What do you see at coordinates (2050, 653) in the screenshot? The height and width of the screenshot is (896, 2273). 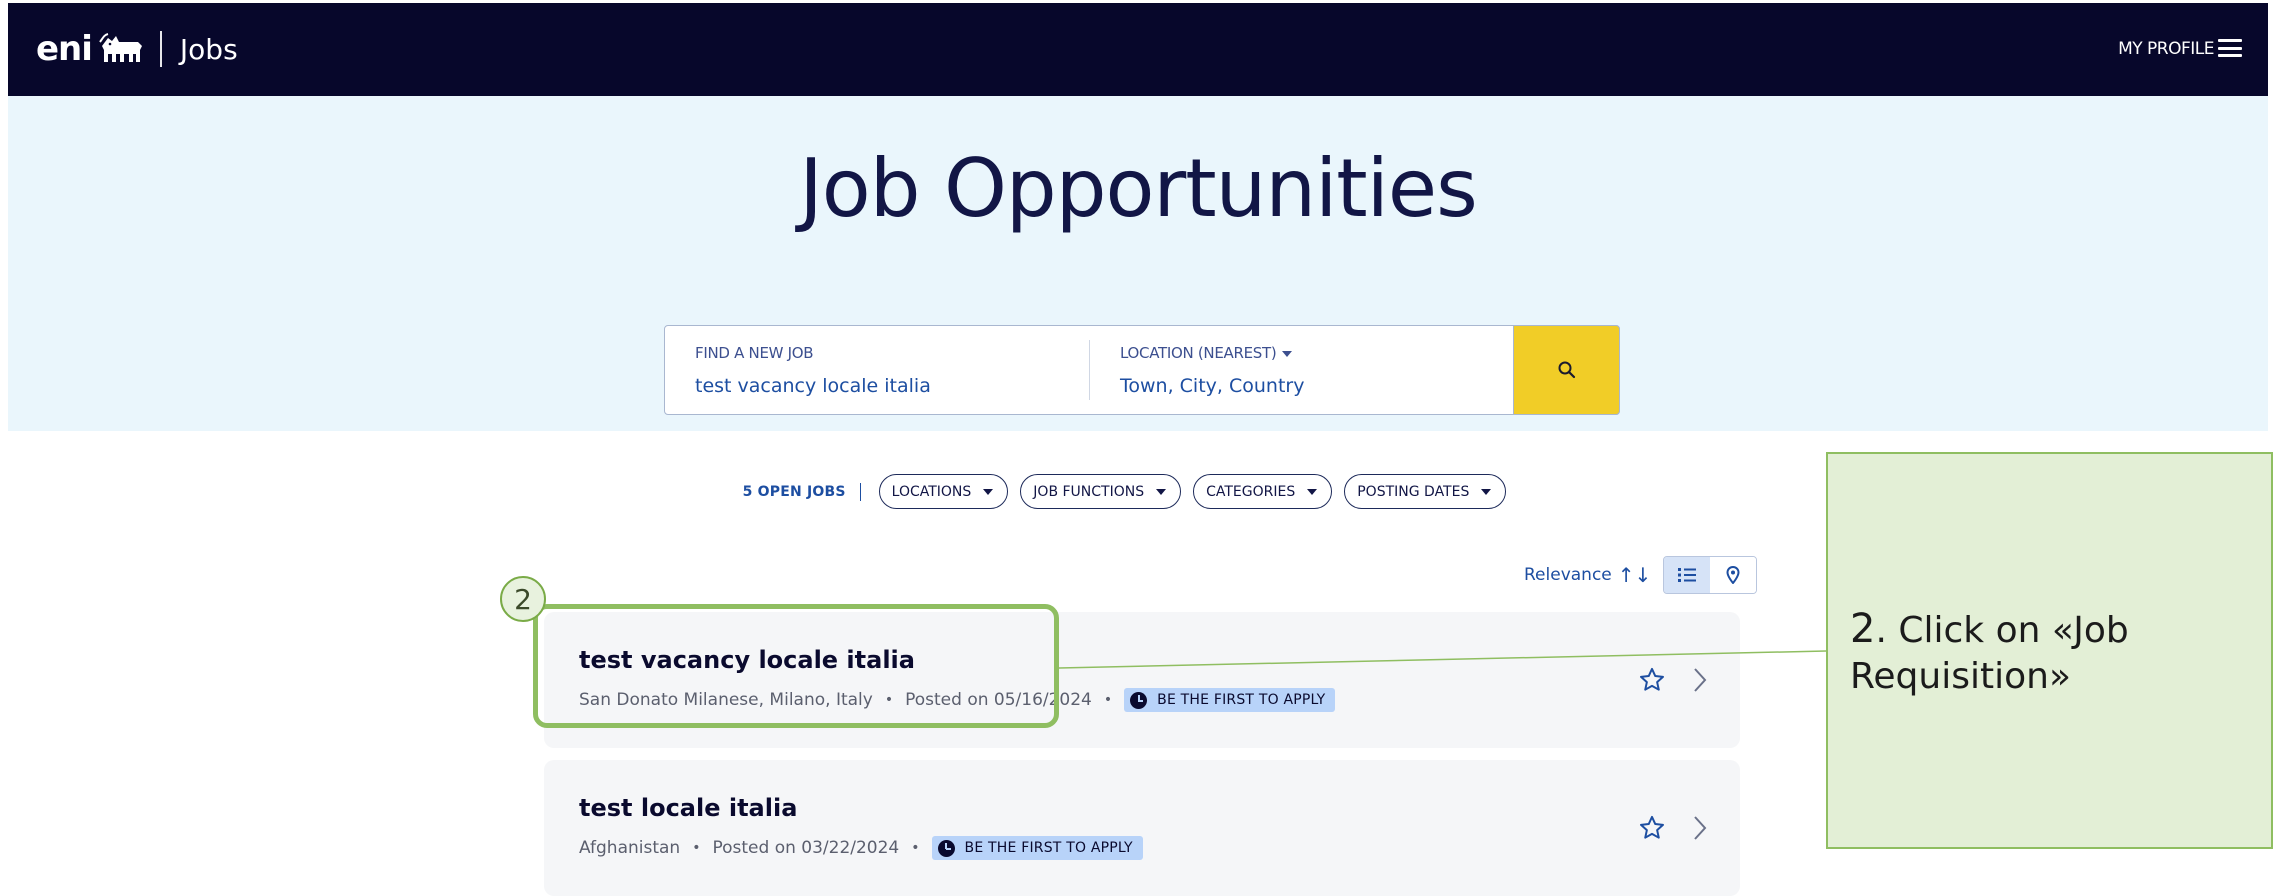 I see `callout-text: 2. Click on «Job Requisition»` at bounding box center [2050, 653].